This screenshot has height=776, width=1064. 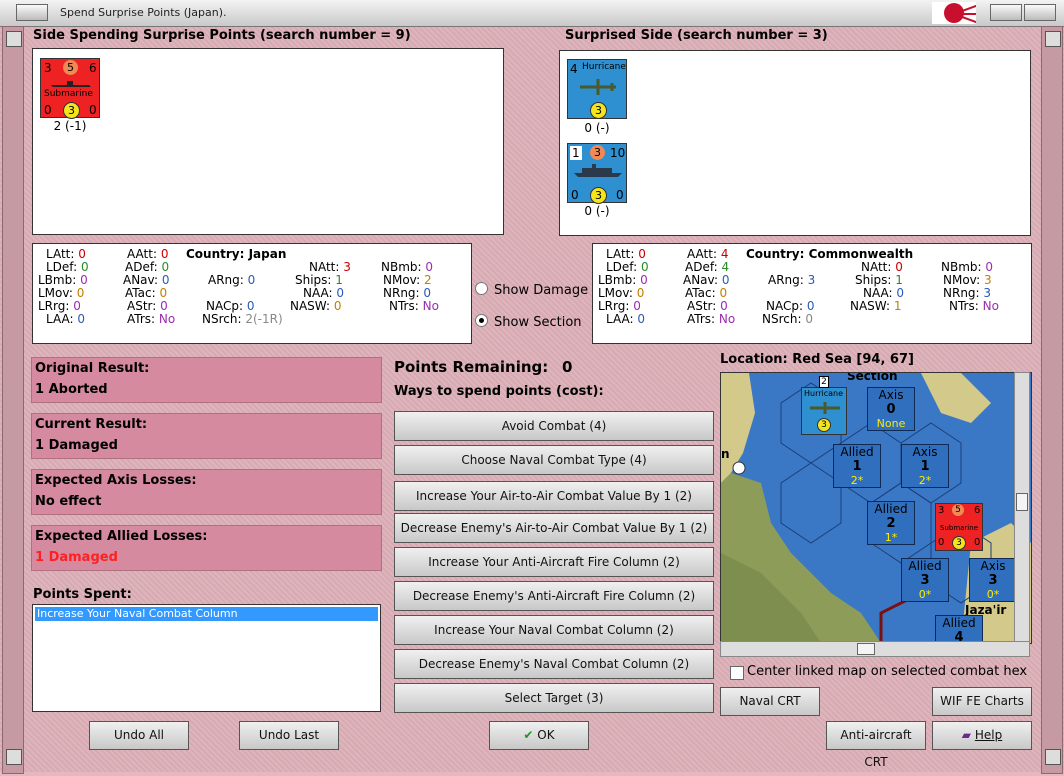 What do you see at coordinates (554, 460) in the screenshot?
I see `choose-naval-combat-type-button: Choose Naval Combat Type (4)` at bounding box center [554, 460].